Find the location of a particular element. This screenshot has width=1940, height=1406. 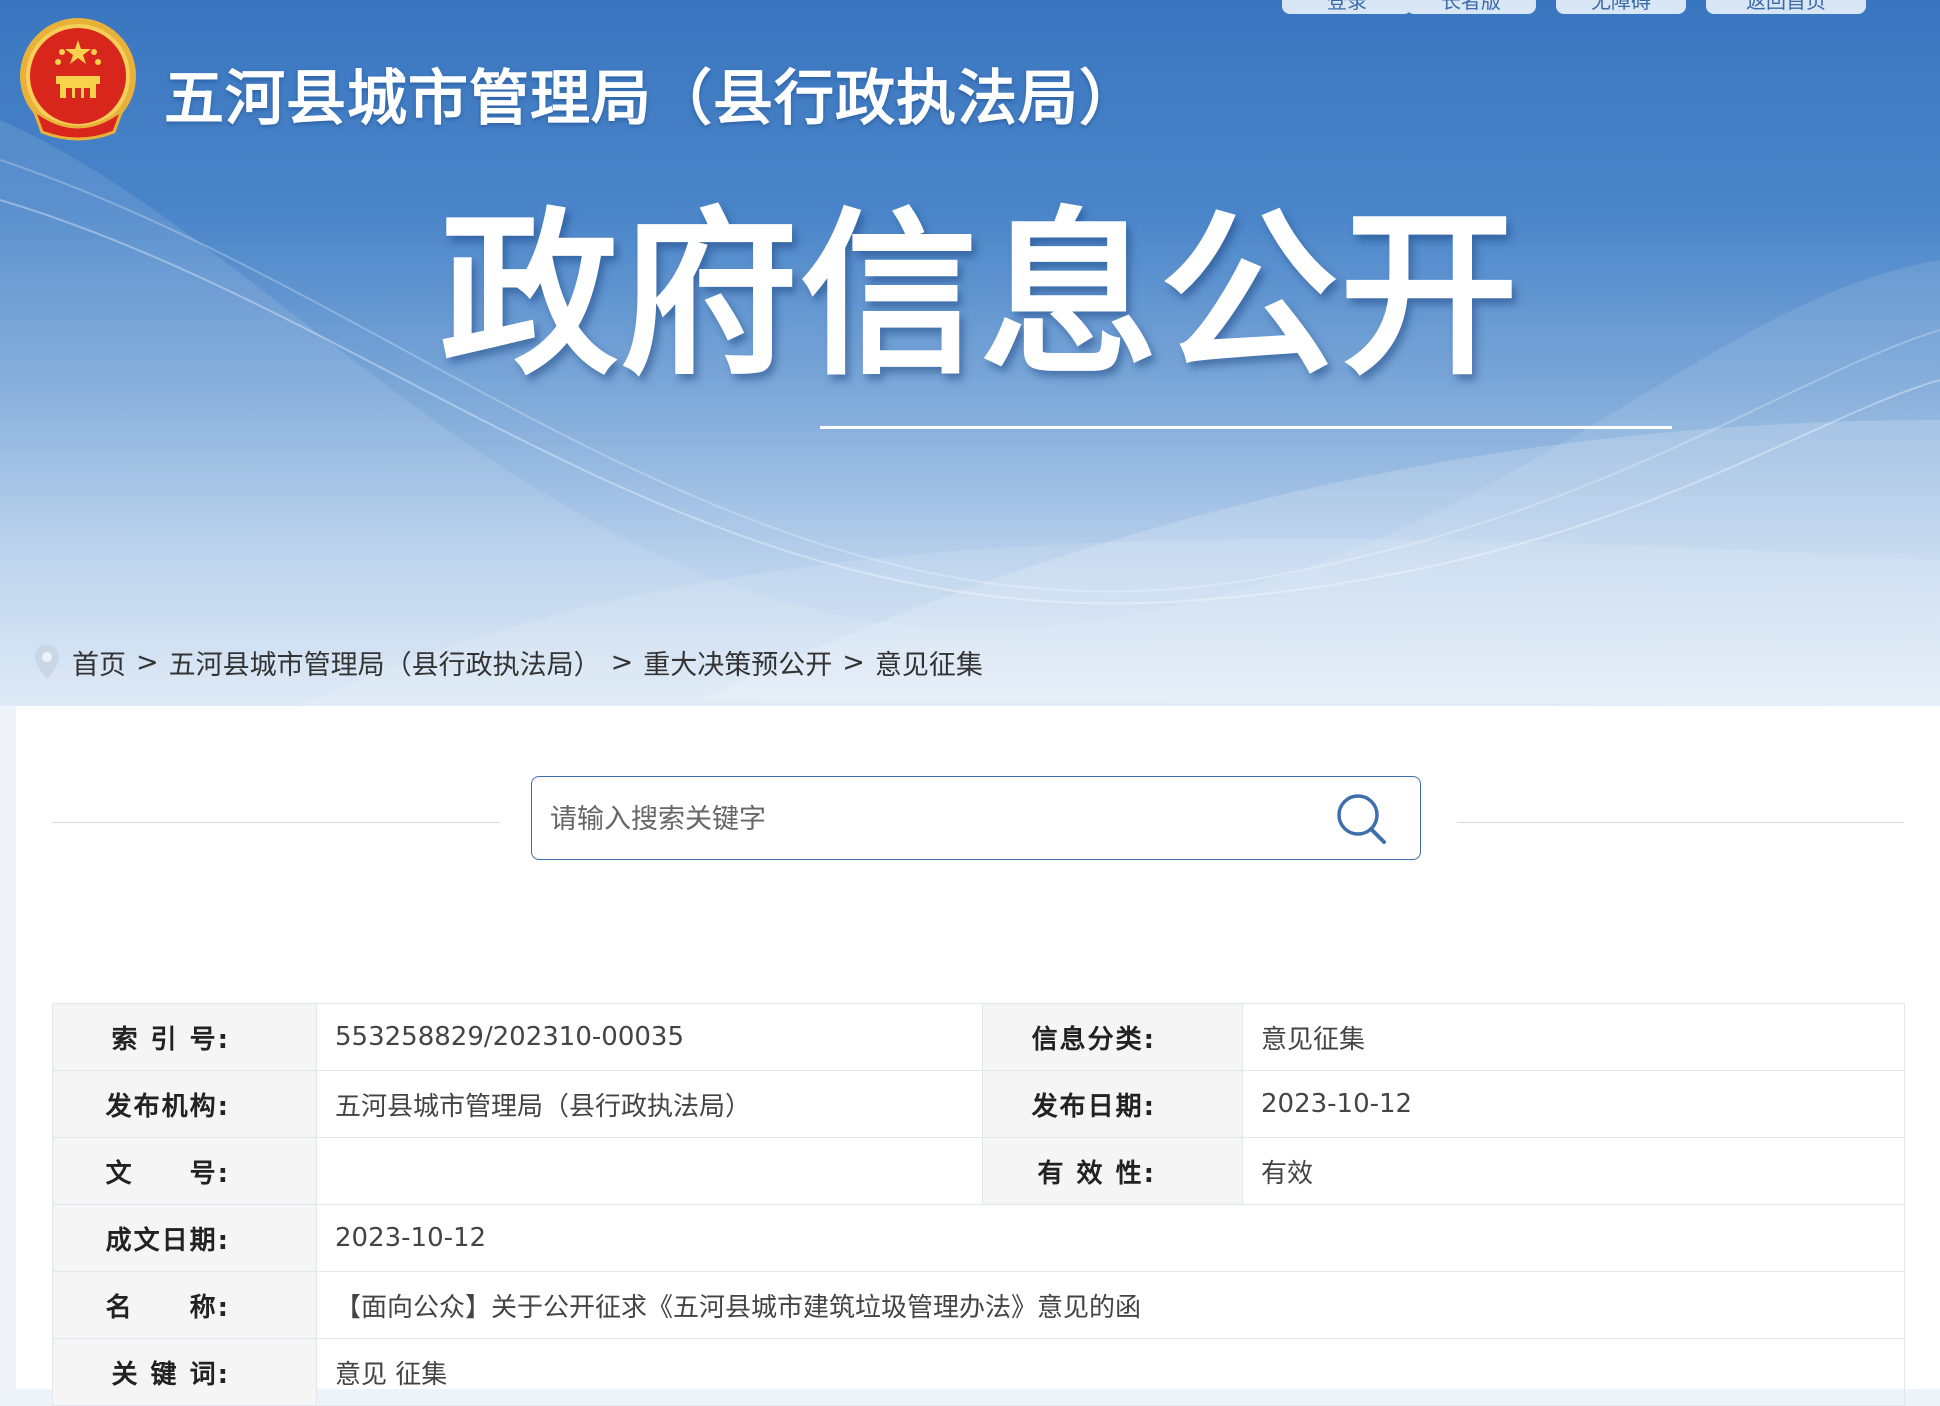

docno-value is located at coordinates (649, 1171).